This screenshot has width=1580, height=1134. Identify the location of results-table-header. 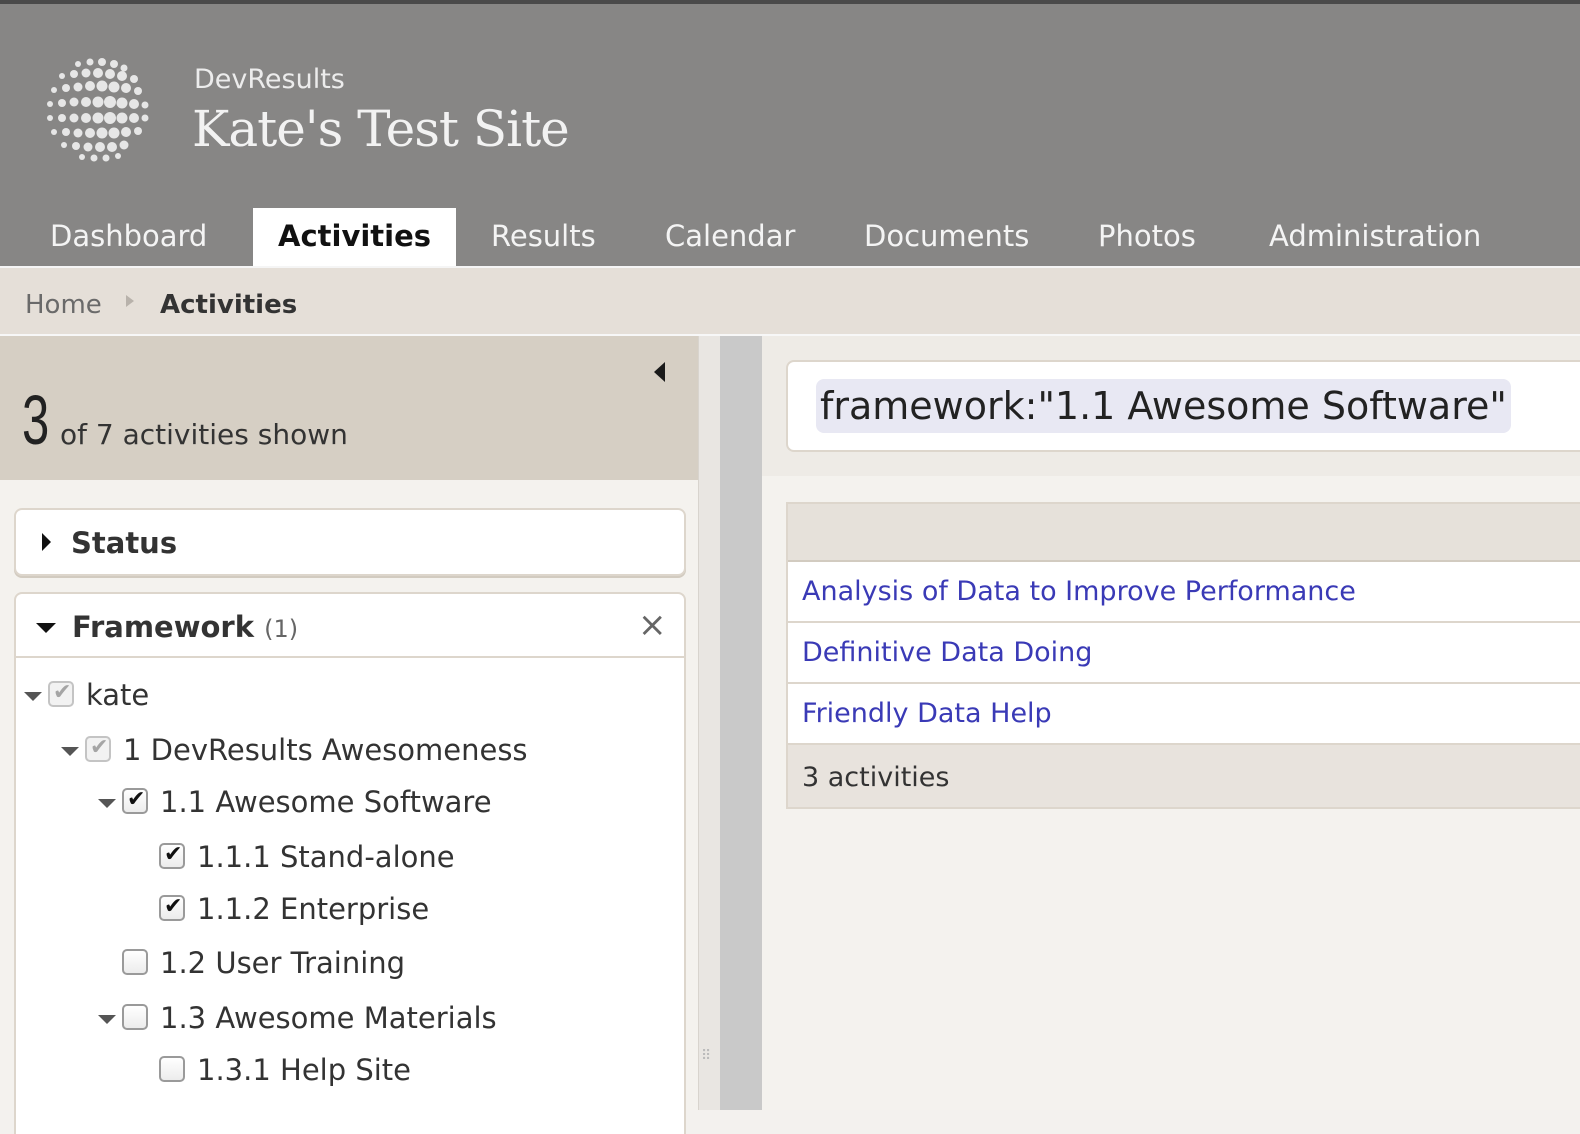
(1184, 533).